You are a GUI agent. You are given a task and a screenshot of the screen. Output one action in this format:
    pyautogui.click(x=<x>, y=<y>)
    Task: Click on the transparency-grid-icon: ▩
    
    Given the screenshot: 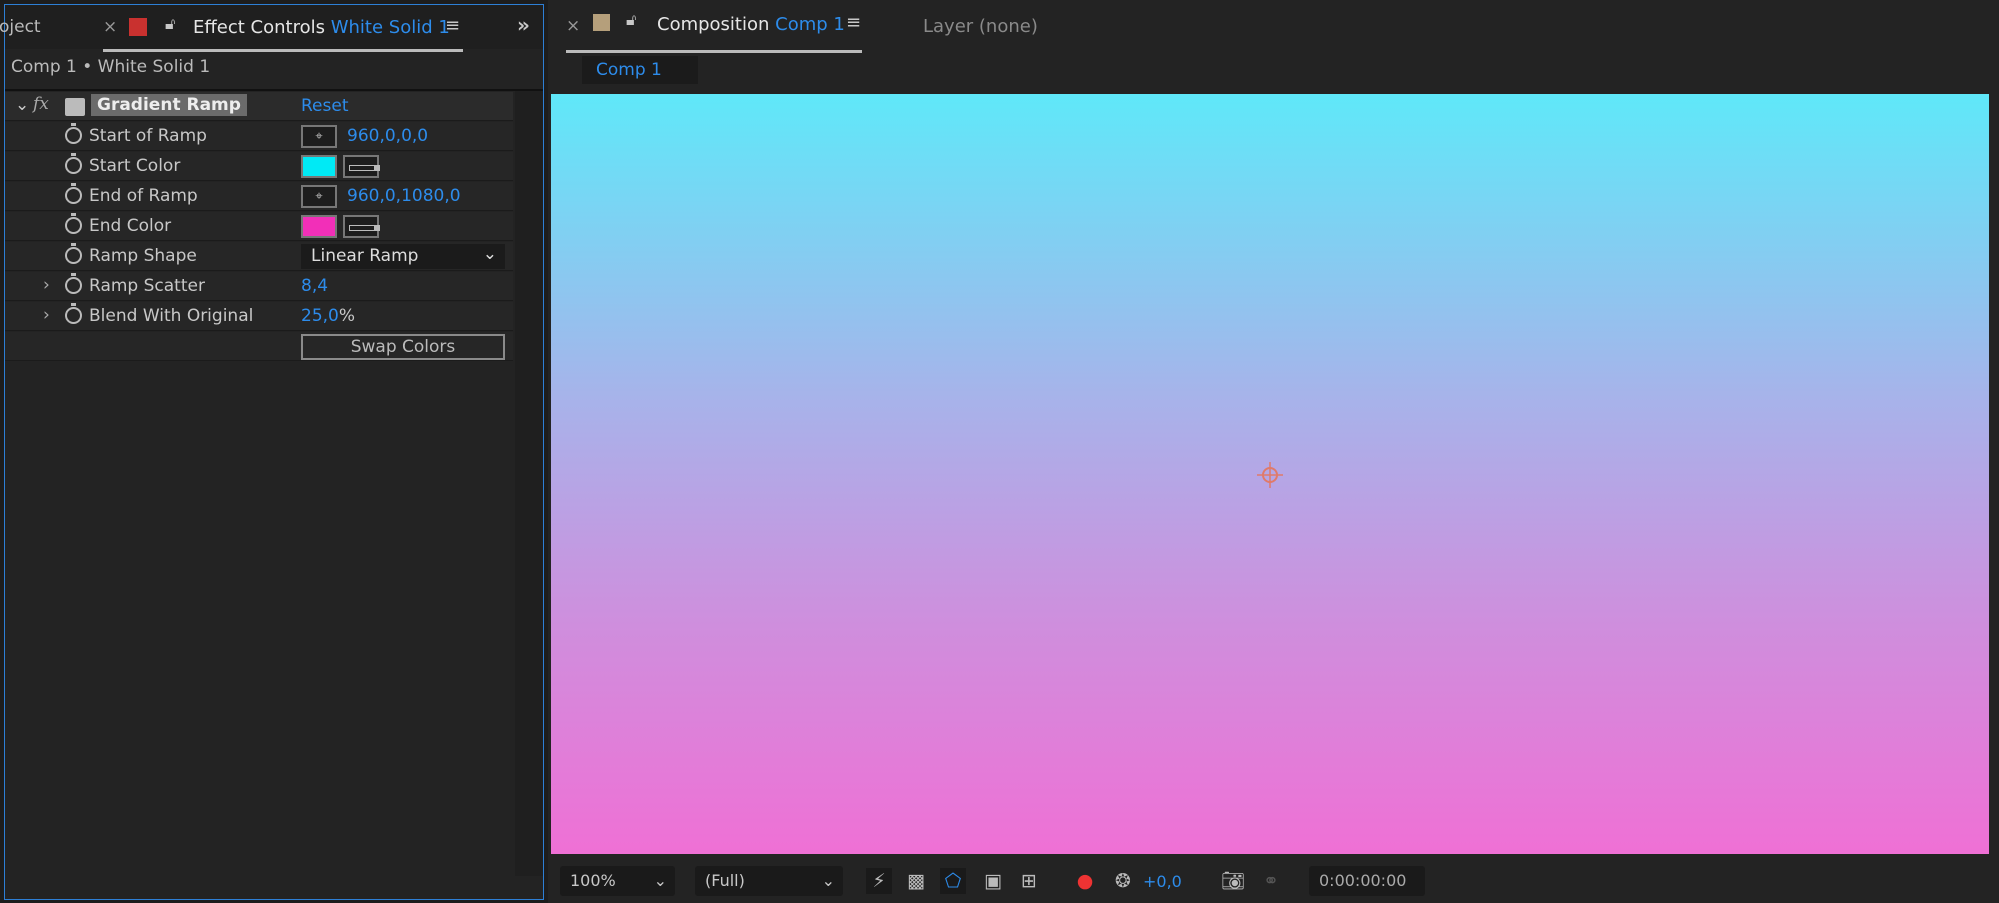 What is the action you would take?
    pyautogui.click(x=916, y=881)
    